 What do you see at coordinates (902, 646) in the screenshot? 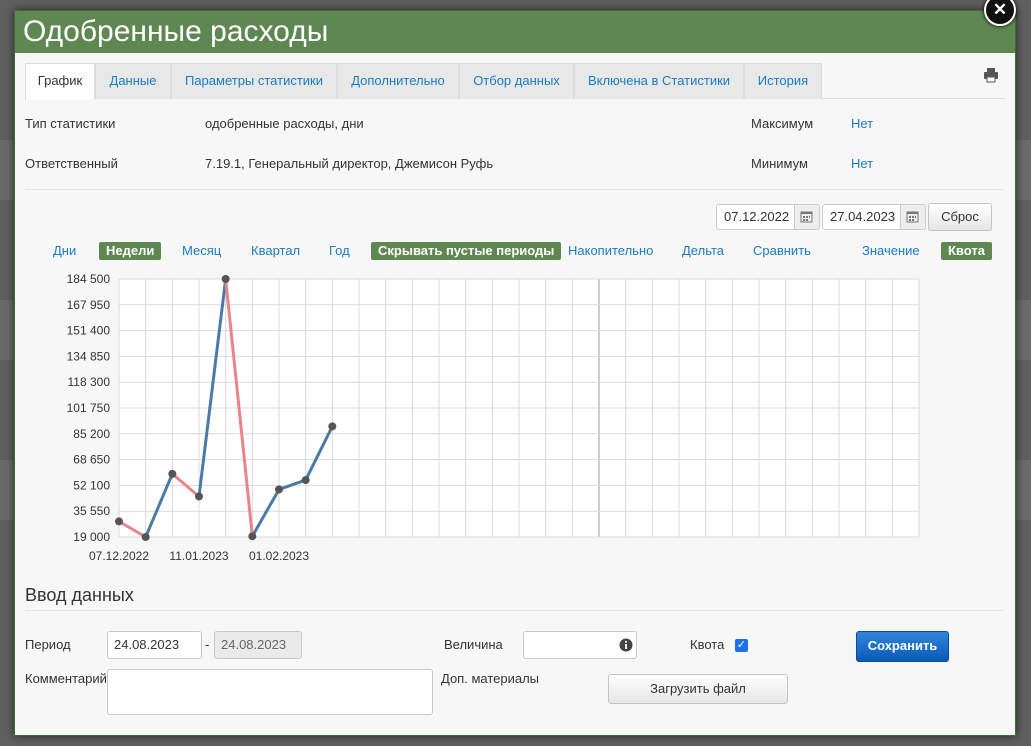
I see `save-button: Сохранить` at bounding box center [902, 646].